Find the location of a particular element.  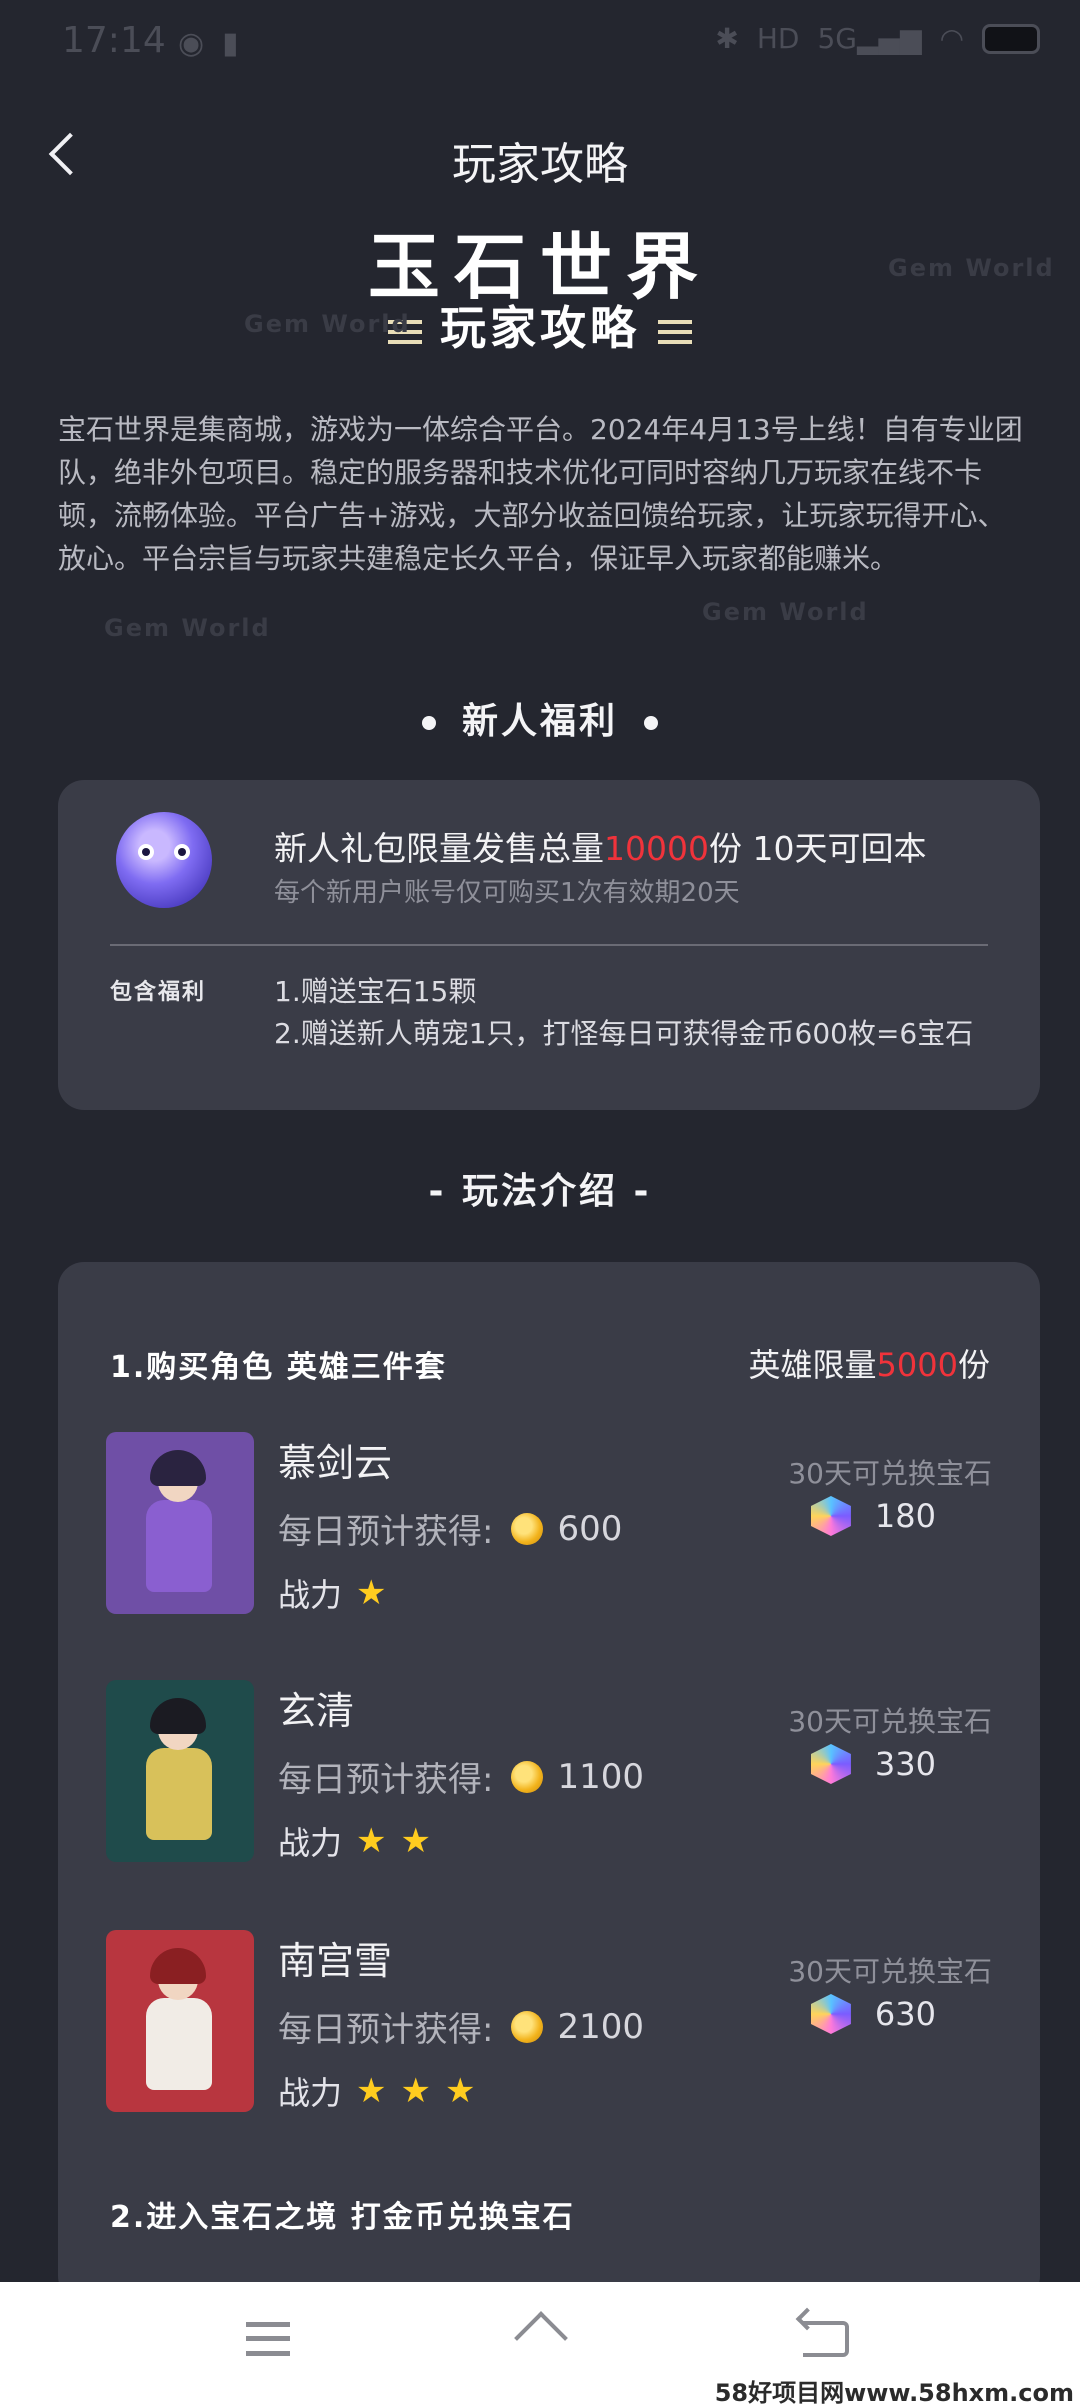

benefit-item: 2.赠送新人萌宠1只，打怪每日可获得金币600枚=6宝石 is located at coordinates (624, 1033).